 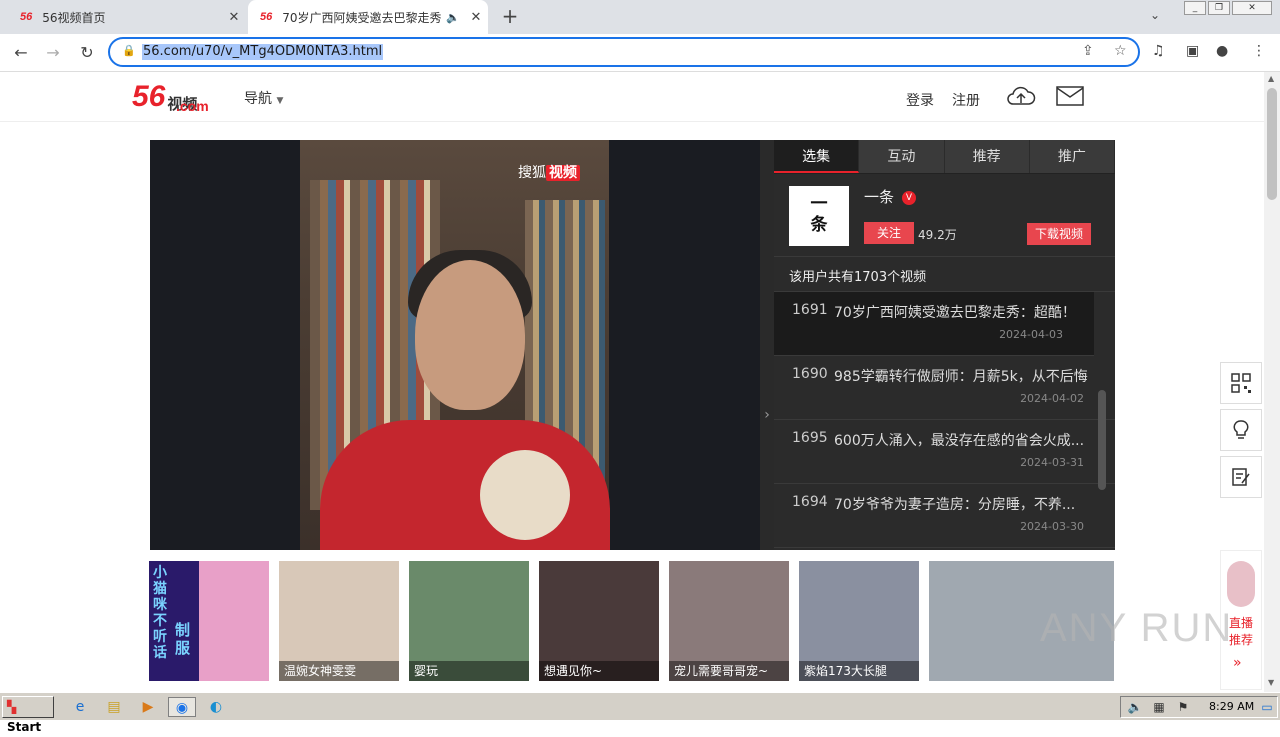 What do you see at coordinates (1241, 383) in the screenshot?
I see `qr-code-icon` at bounding box center [1241, 383].